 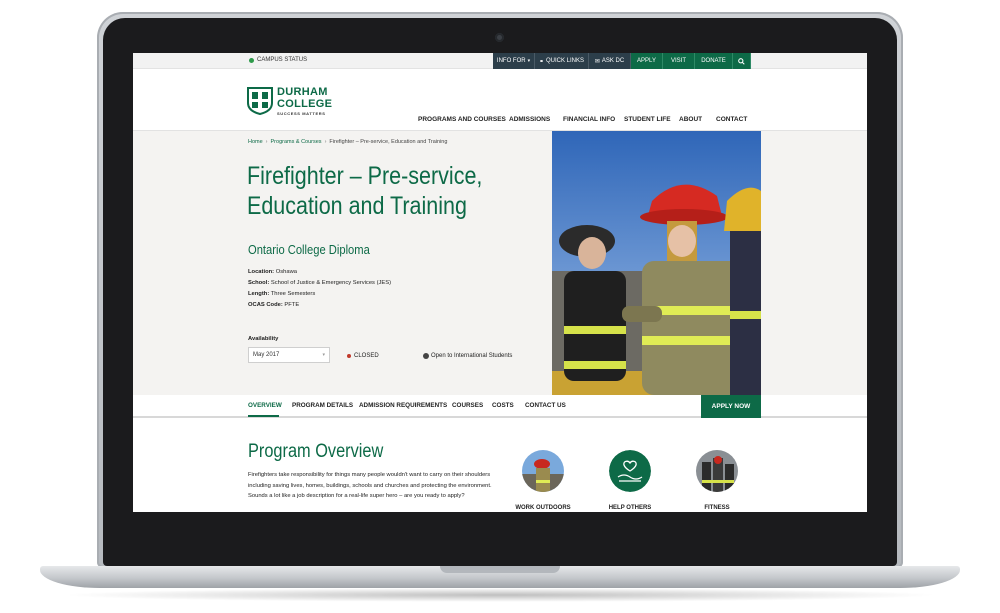 What do you see at coordinates (322, 405) in the screenshot?
I see `tab-program-details: PROGRAM DETAILS` at bounding box center [322, 405].